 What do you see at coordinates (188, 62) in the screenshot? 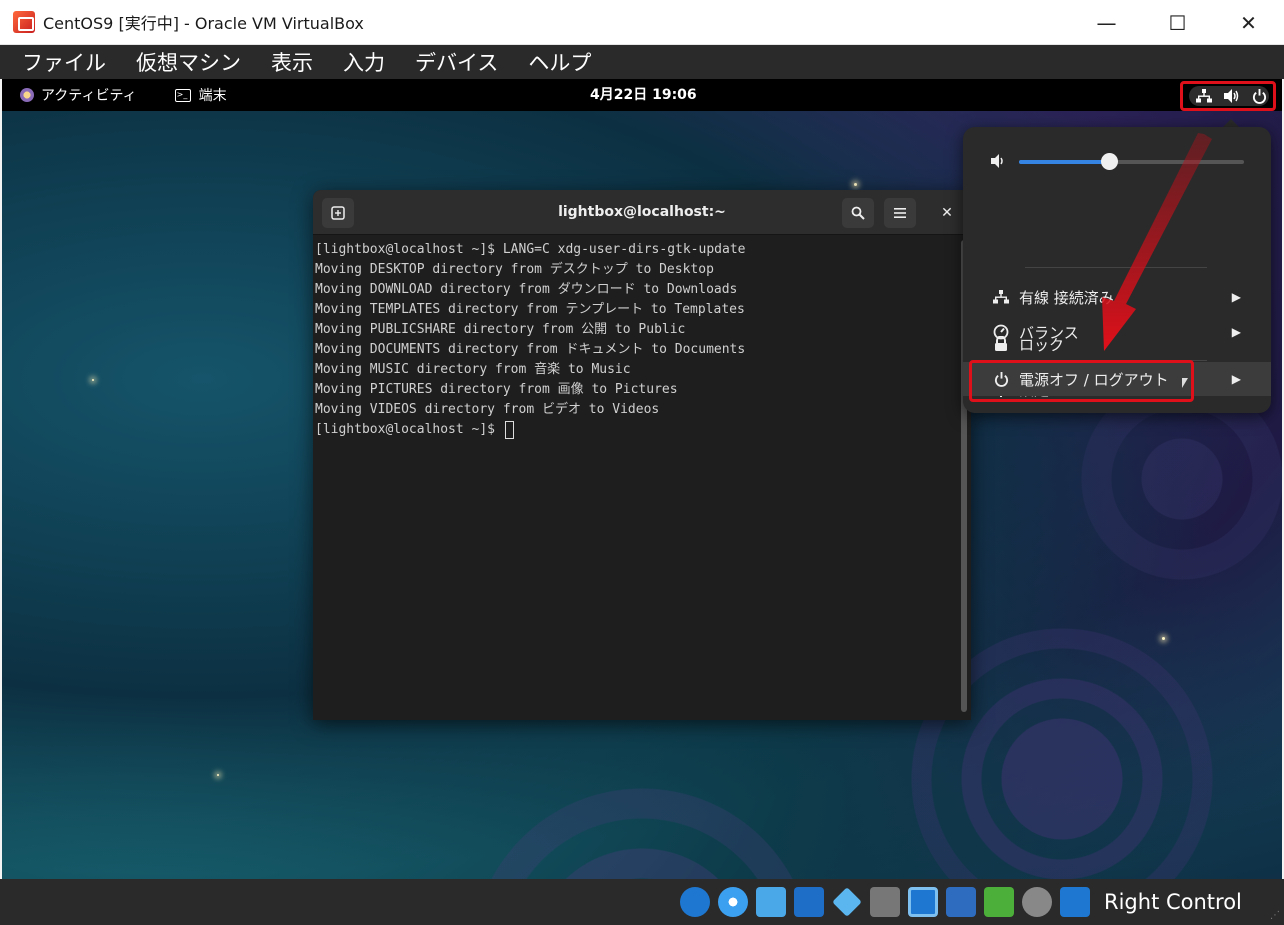
I see `menu-machine: 仮想マシン` at bounding box center [188, 62].